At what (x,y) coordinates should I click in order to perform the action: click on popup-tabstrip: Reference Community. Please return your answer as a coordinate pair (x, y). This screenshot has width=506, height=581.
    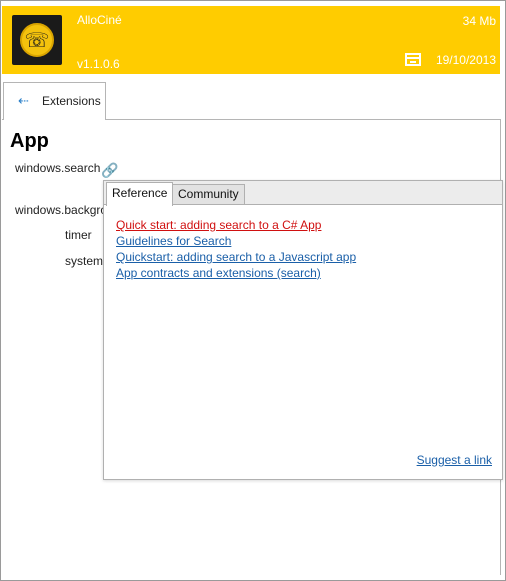
    Looking at the image, I should click on (303, 193).